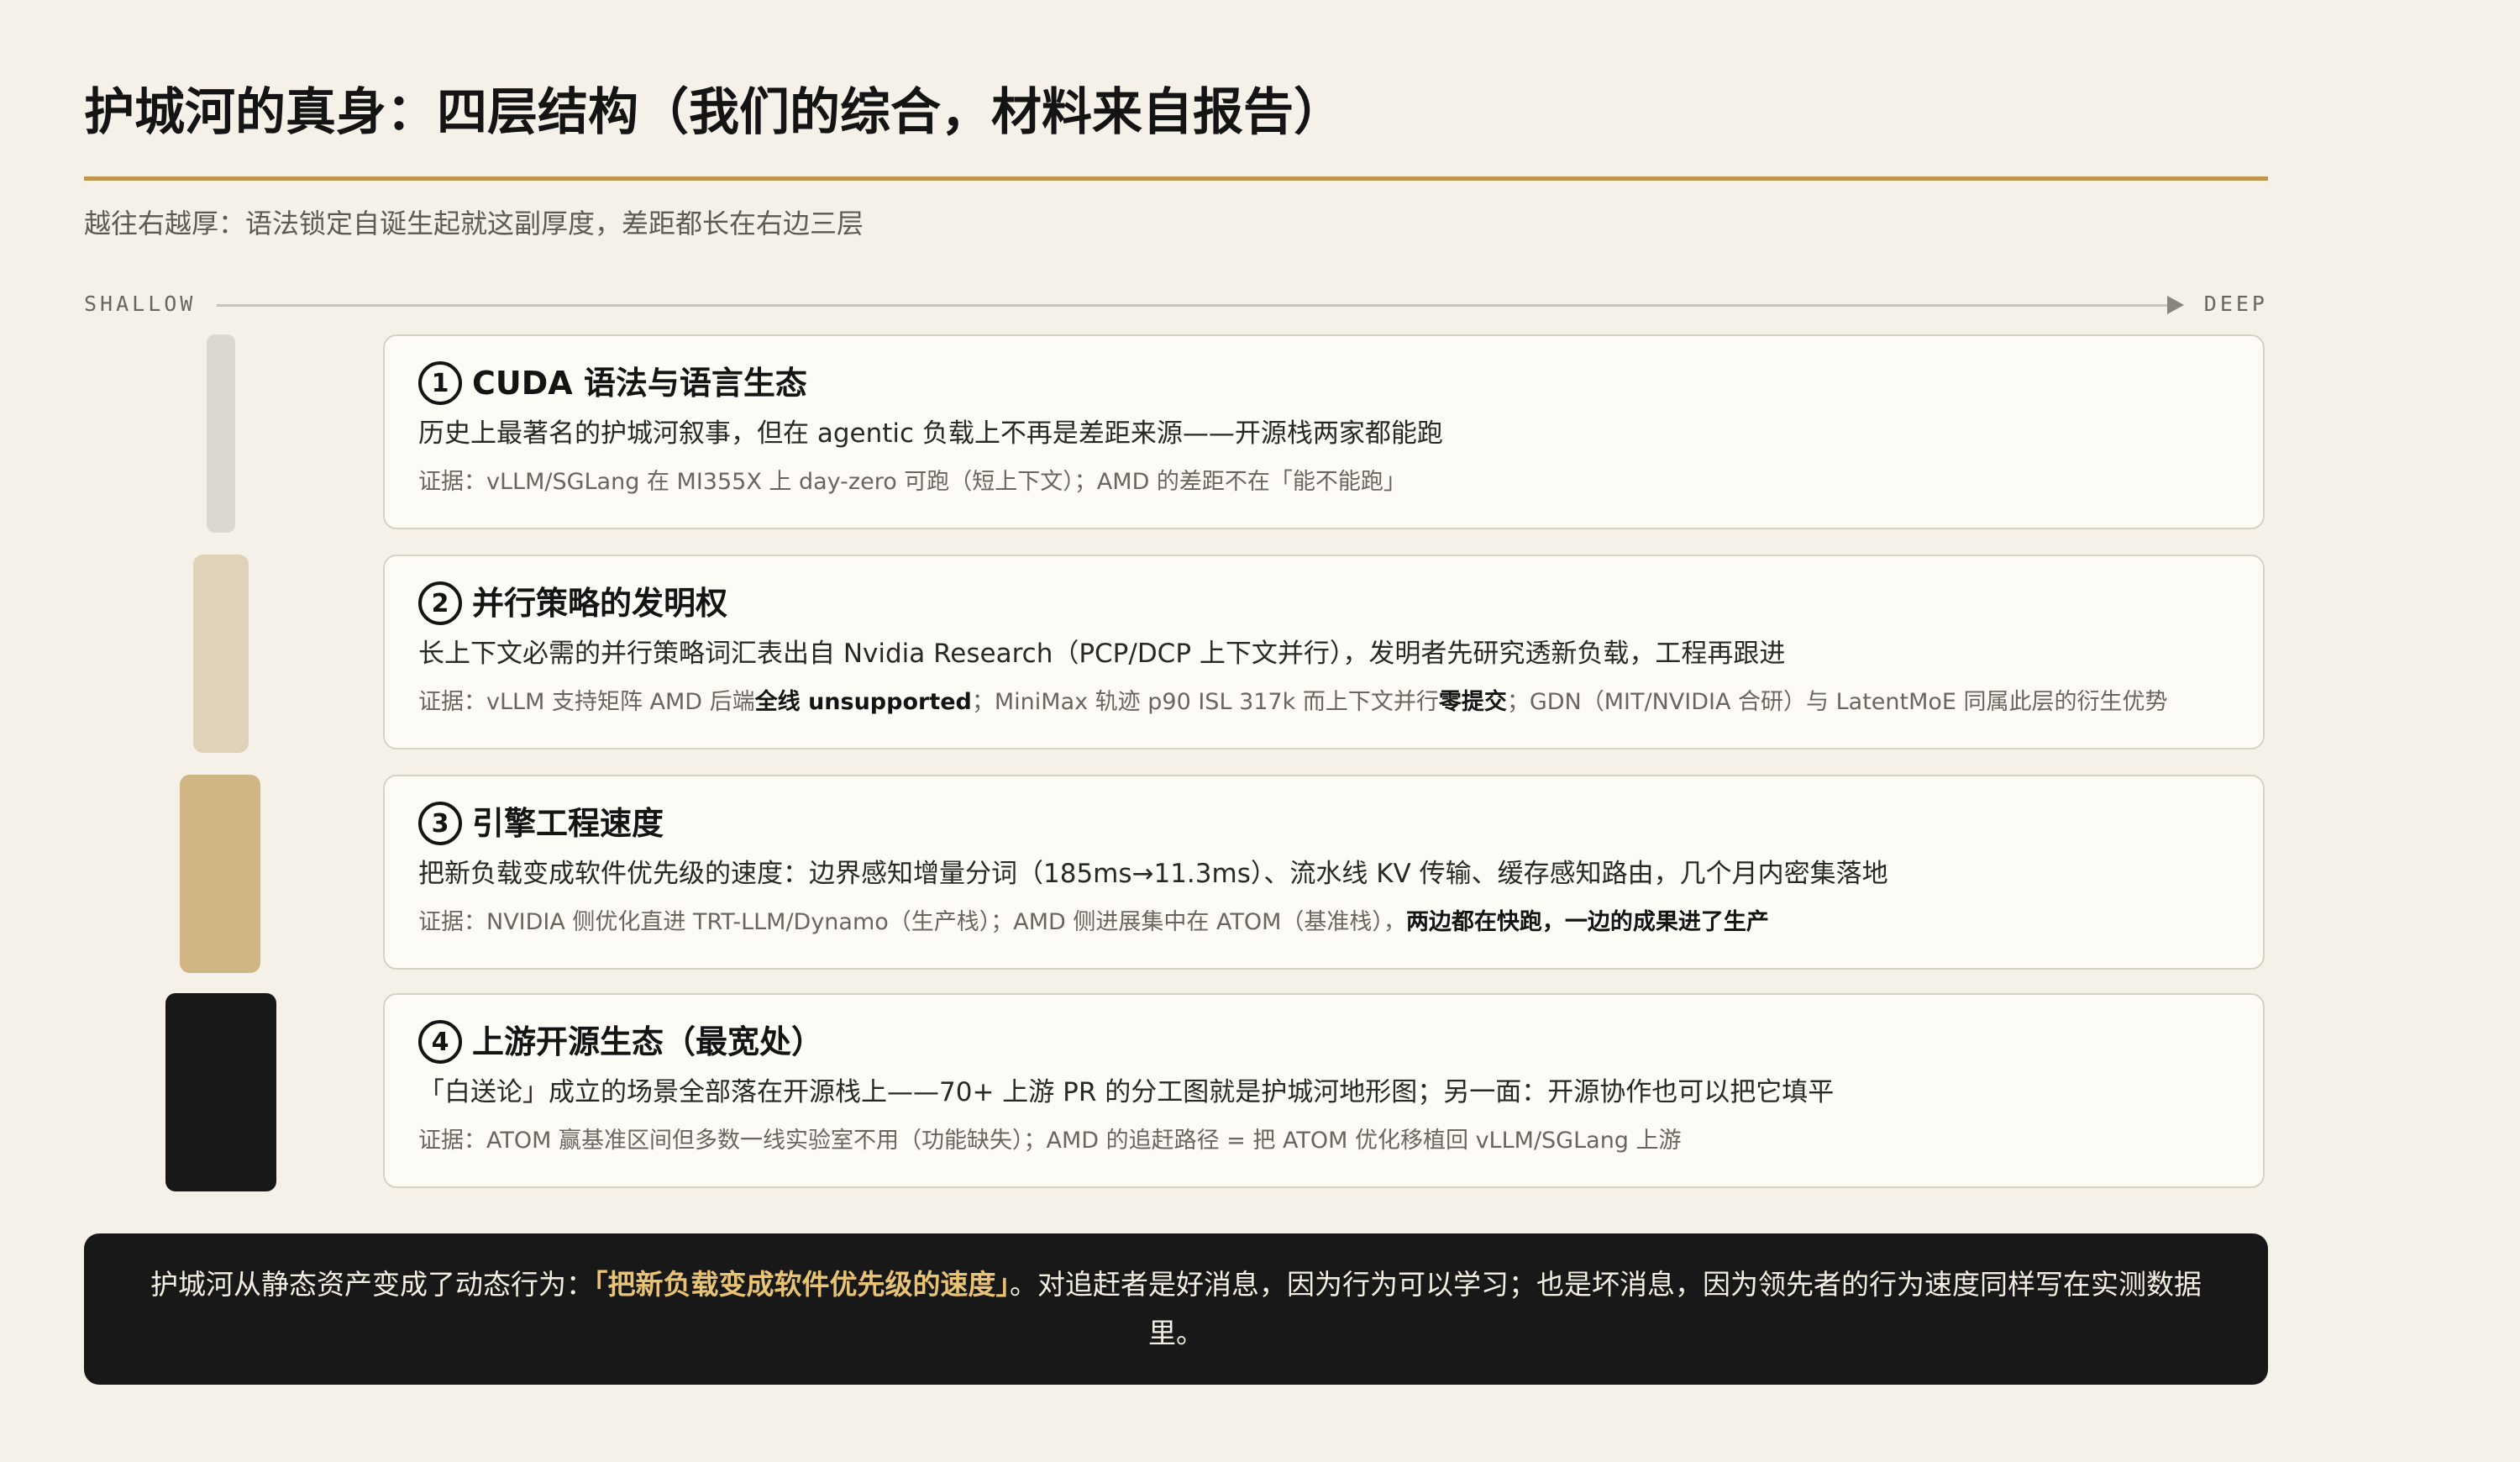 This screenshot has height=1462, width=2520. Describe the element at coordinates (648, 1041) in the screenshot. I see `layer-title: 上游开源生态（最宽处）` at that location.